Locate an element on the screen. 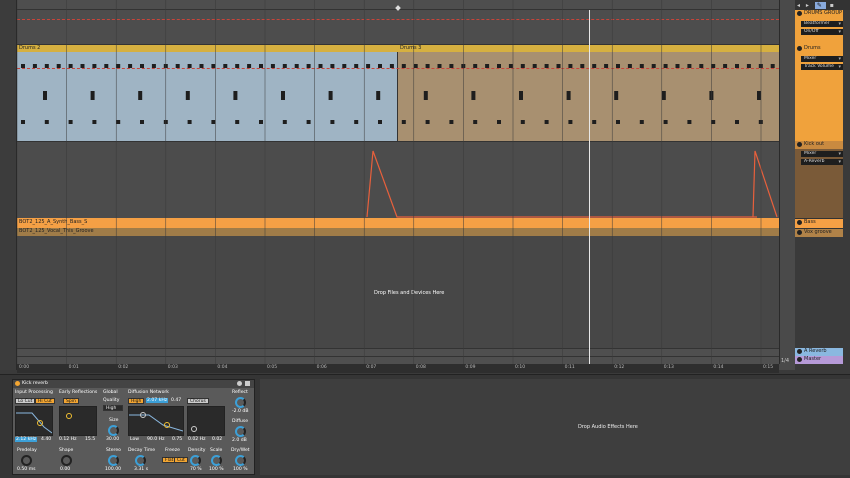  predelay-value: 0.50 ms is located at coordinates (26, 469).